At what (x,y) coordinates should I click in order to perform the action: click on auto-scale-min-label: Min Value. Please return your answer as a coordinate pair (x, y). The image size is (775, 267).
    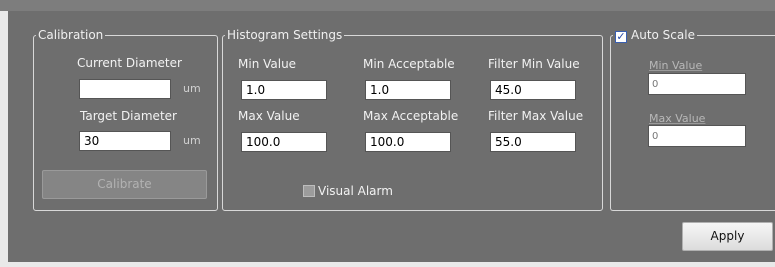
    Looking at the image, I should click on (676, 65).